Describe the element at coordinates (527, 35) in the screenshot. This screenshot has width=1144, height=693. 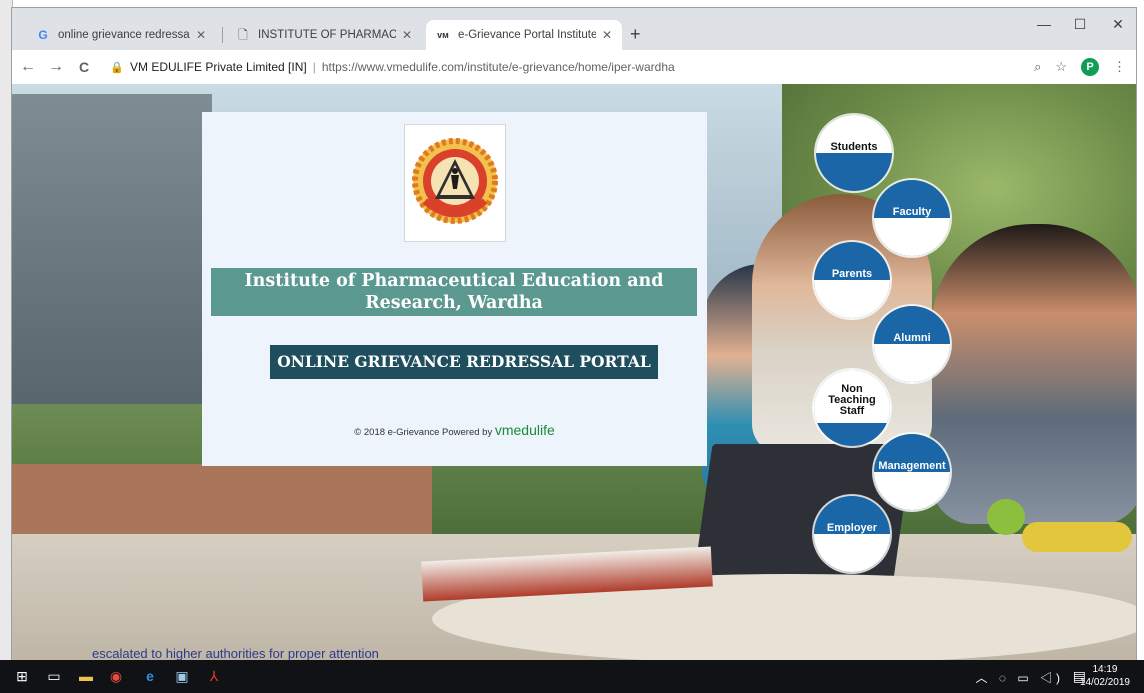
I see `tab-title: e-Grievance Portal Institute of Ph` at that location.